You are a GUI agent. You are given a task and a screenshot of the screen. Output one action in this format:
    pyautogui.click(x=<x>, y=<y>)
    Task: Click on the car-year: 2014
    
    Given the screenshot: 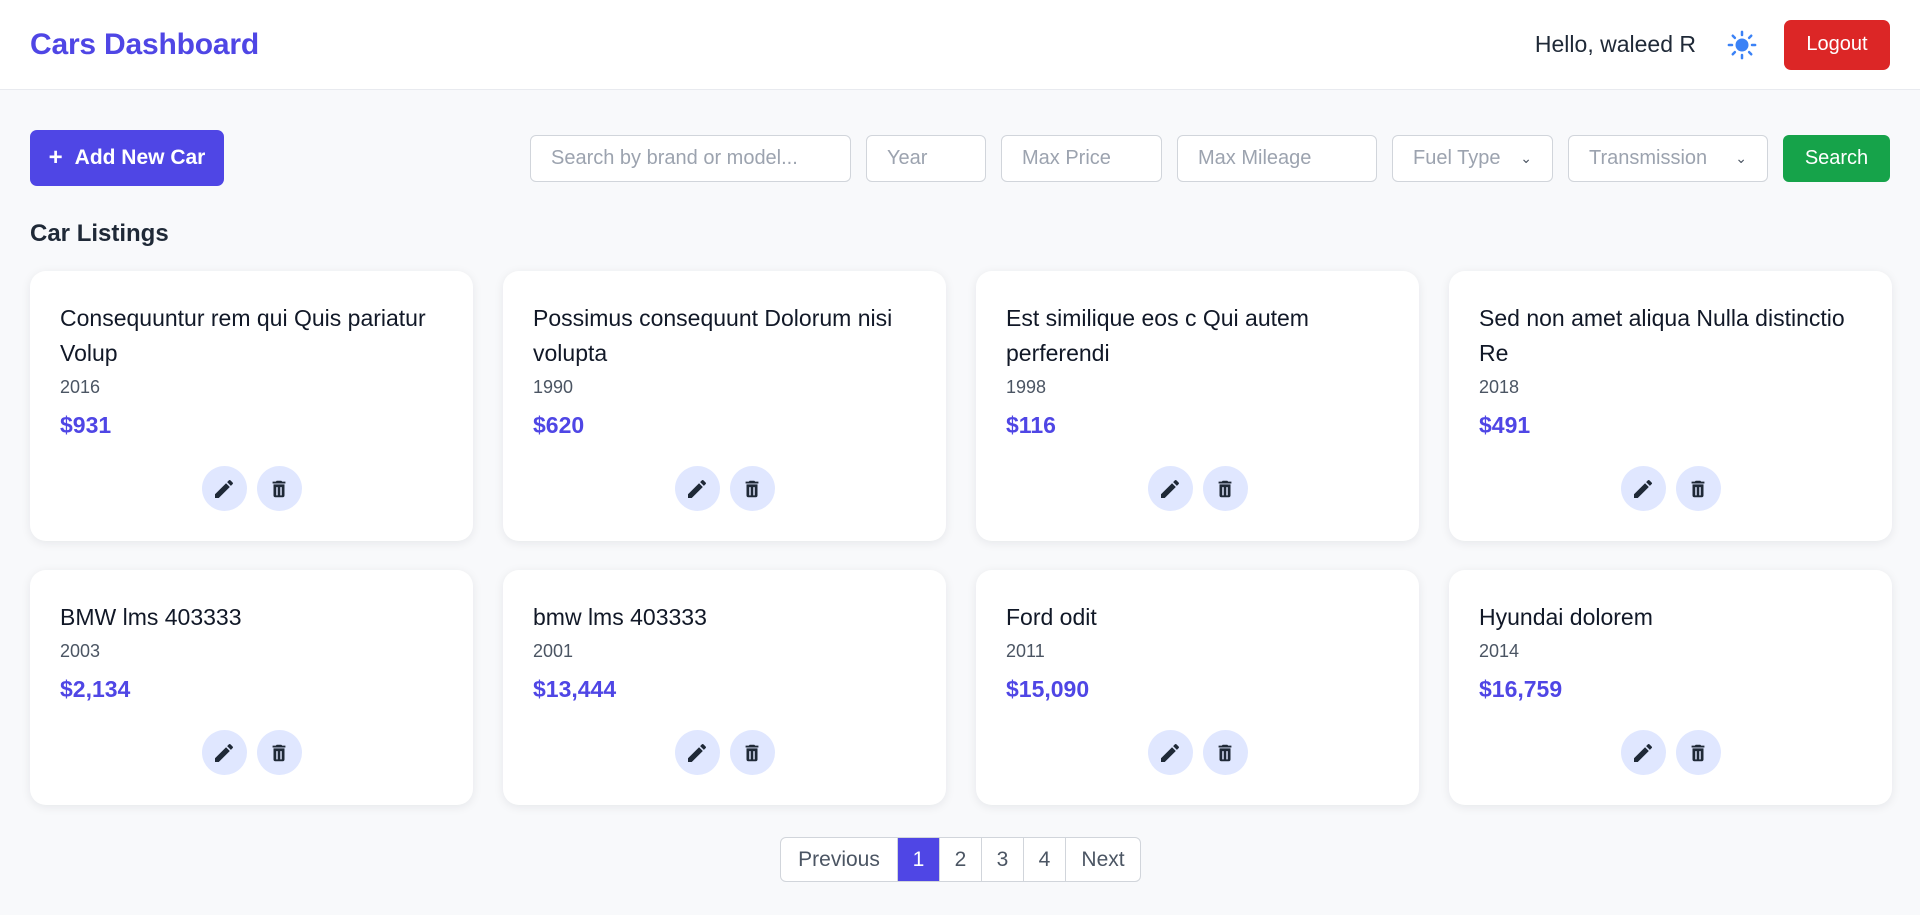 What is the action you would take?
    pyautogui.click(x=1499, y=651)
    